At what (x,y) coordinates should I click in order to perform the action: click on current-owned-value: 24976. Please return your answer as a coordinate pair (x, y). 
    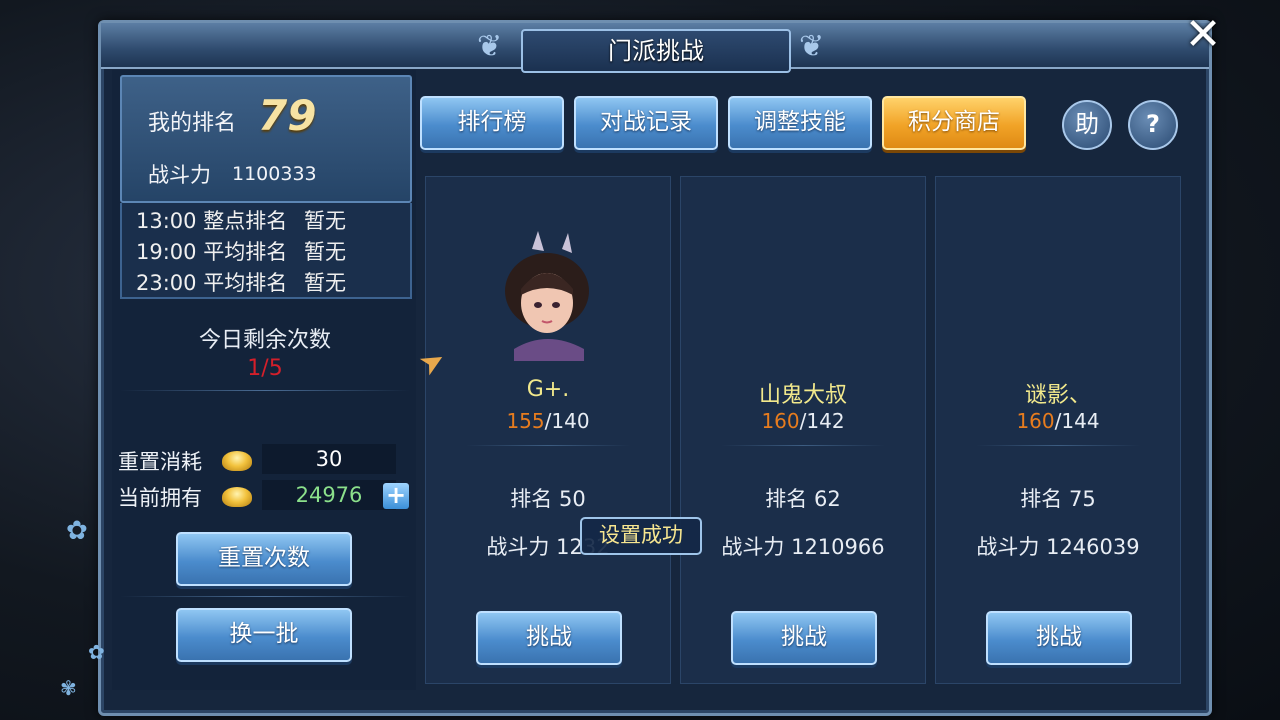
    Looking at the image, I should click on (329, 495).